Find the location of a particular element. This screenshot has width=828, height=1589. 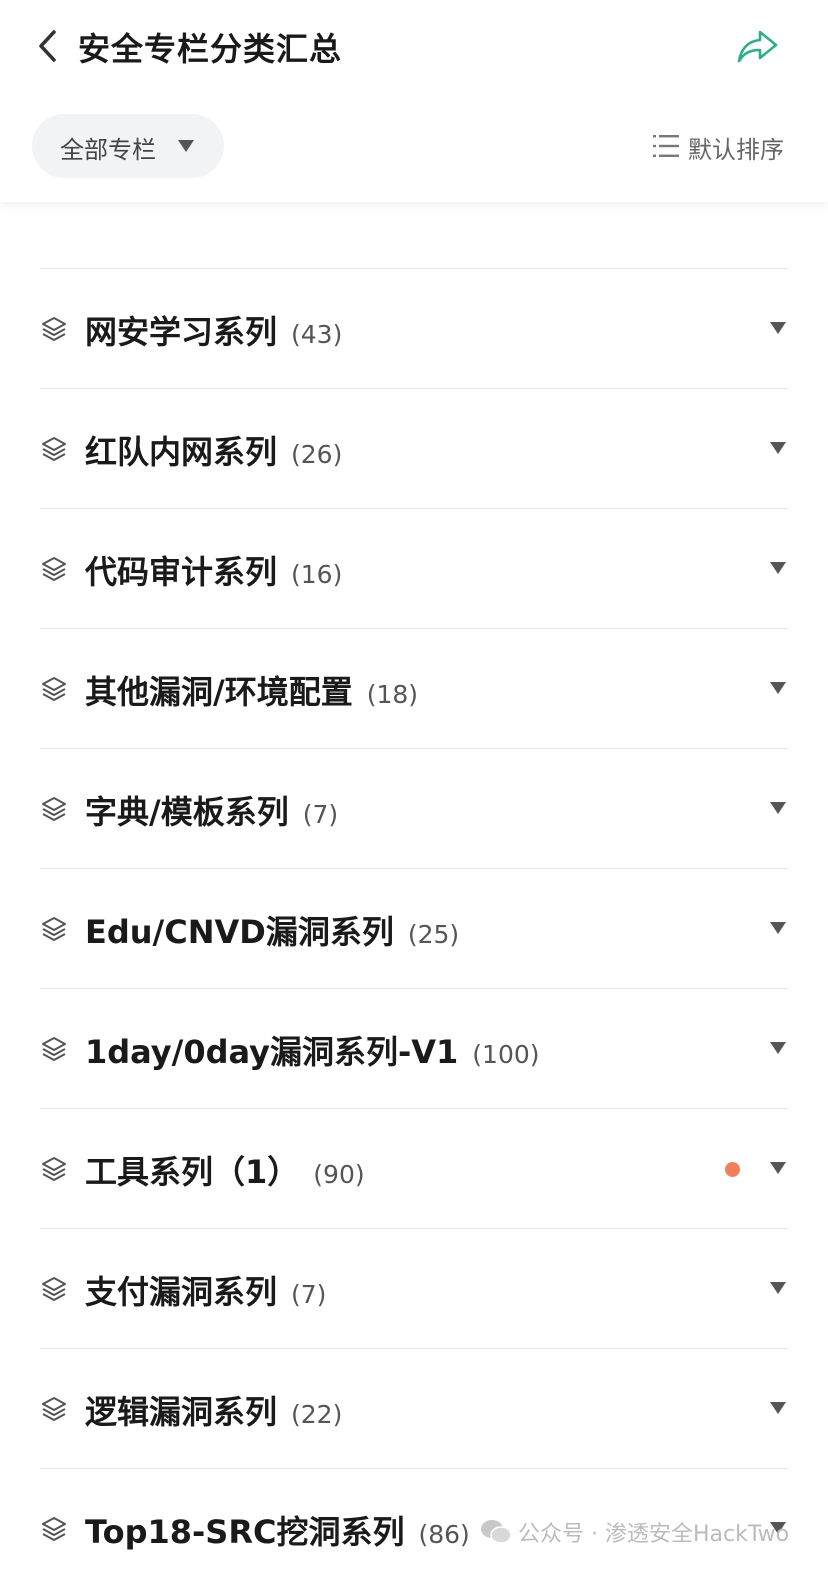

list-item: 代码审计系列 (16) is located at coordinates (414, 568).